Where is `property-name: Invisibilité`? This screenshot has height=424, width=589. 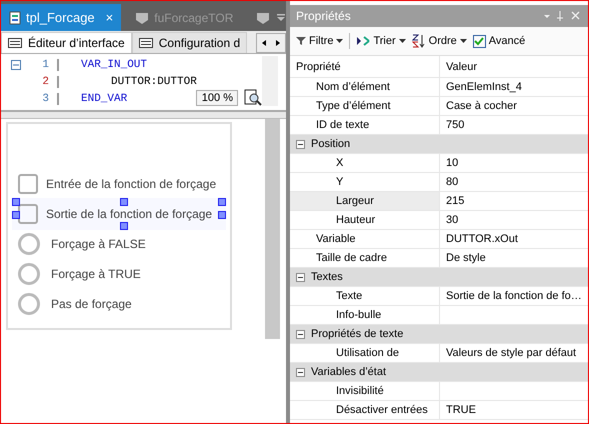 property-name: Invisibilité is located at coordinates (360, 391).